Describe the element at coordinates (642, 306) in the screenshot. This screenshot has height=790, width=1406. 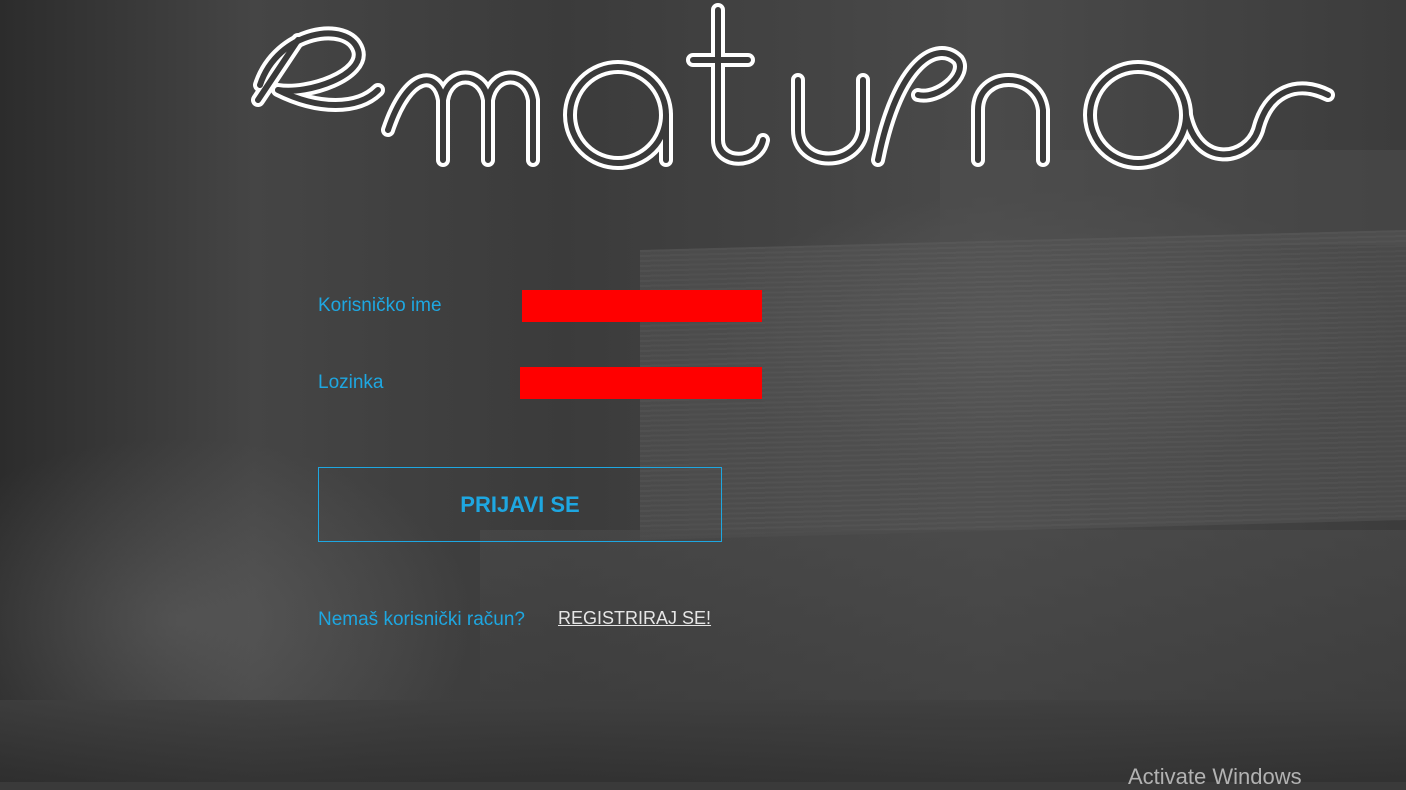
I see `username-input` at that location.